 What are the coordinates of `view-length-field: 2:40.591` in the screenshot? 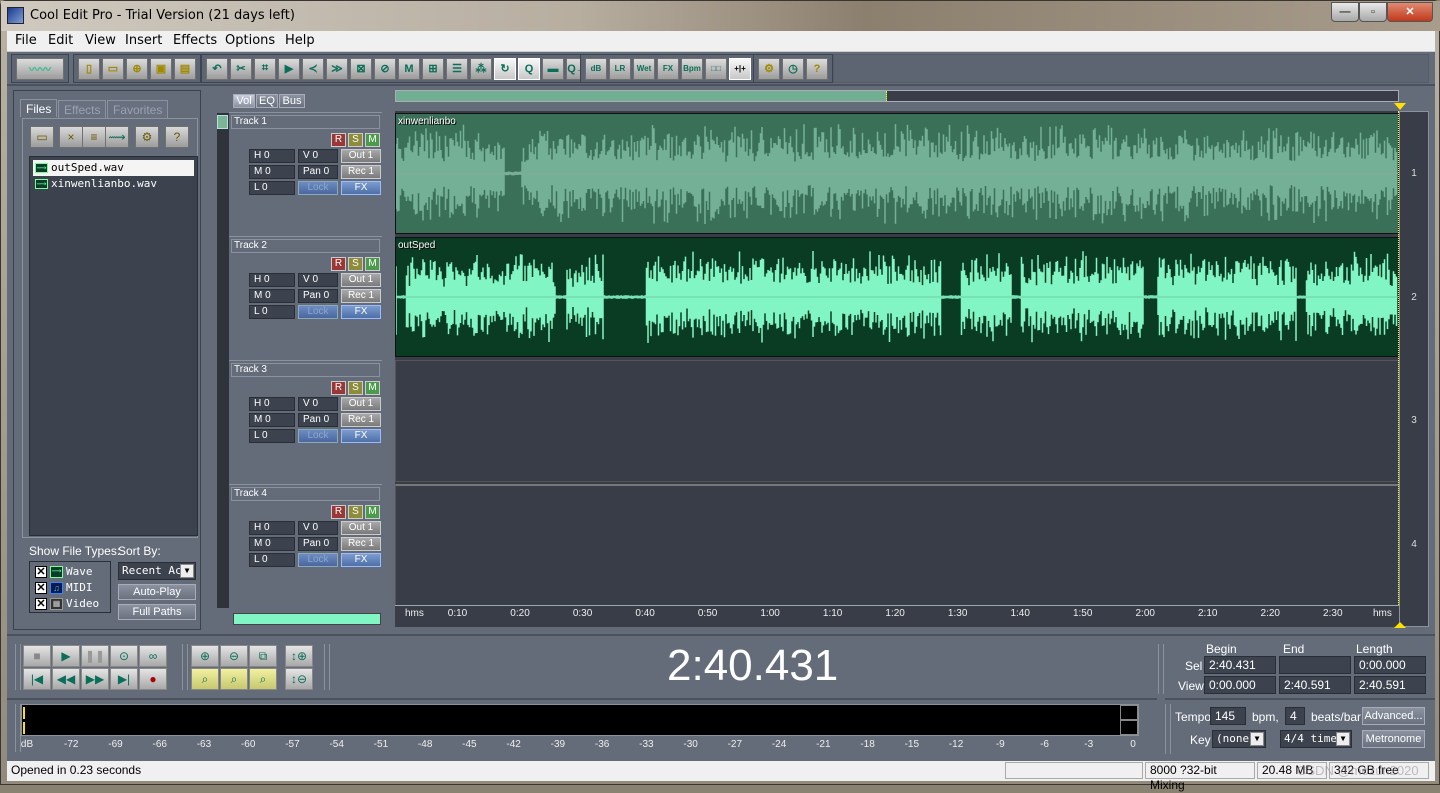 It's located at (1390, 685).